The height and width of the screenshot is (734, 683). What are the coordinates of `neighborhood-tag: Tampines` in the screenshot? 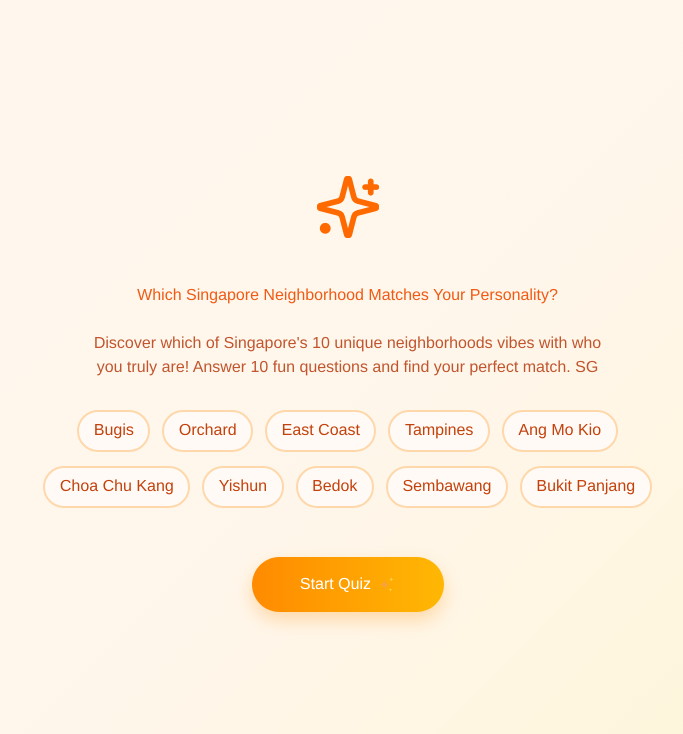 It's located at (439, 431).